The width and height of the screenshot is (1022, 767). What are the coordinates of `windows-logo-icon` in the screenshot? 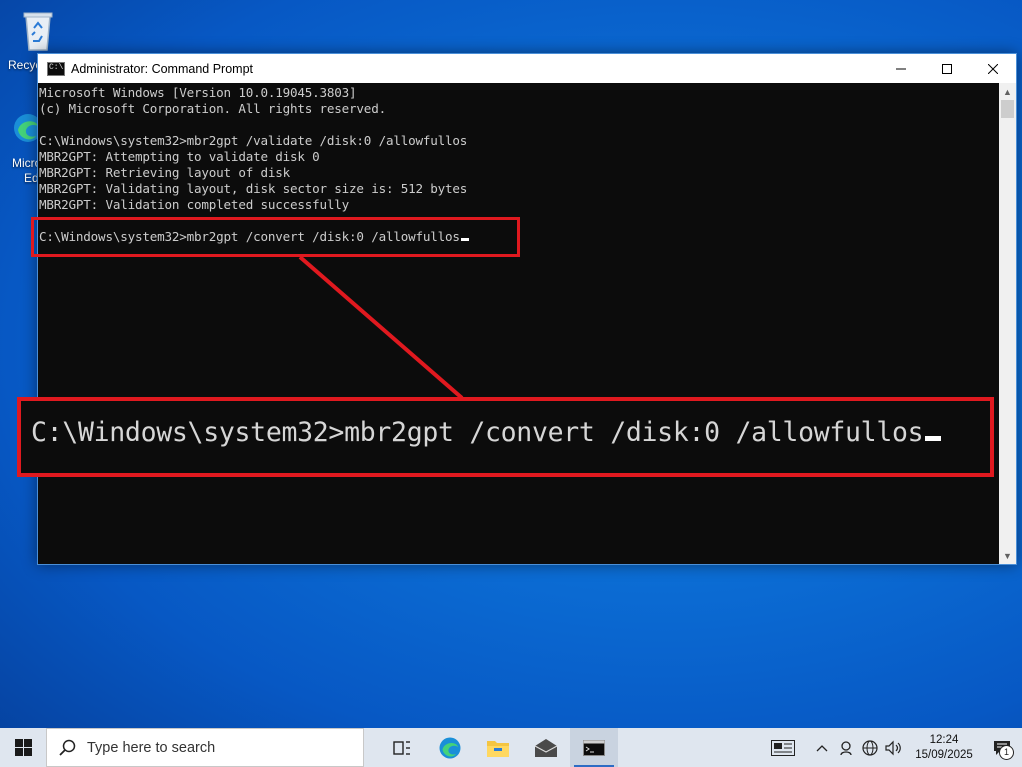 It's located at (23, 747).